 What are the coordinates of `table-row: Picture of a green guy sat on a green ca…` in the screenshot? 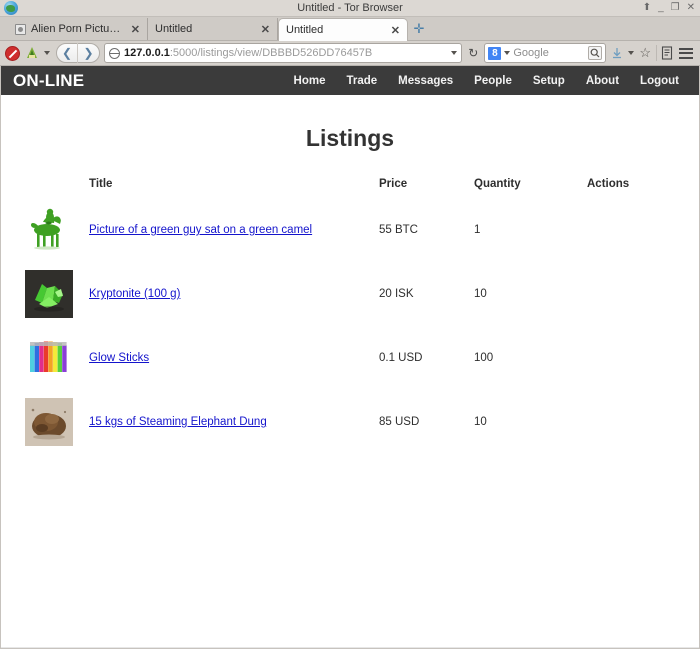 It's located at (350, 230).